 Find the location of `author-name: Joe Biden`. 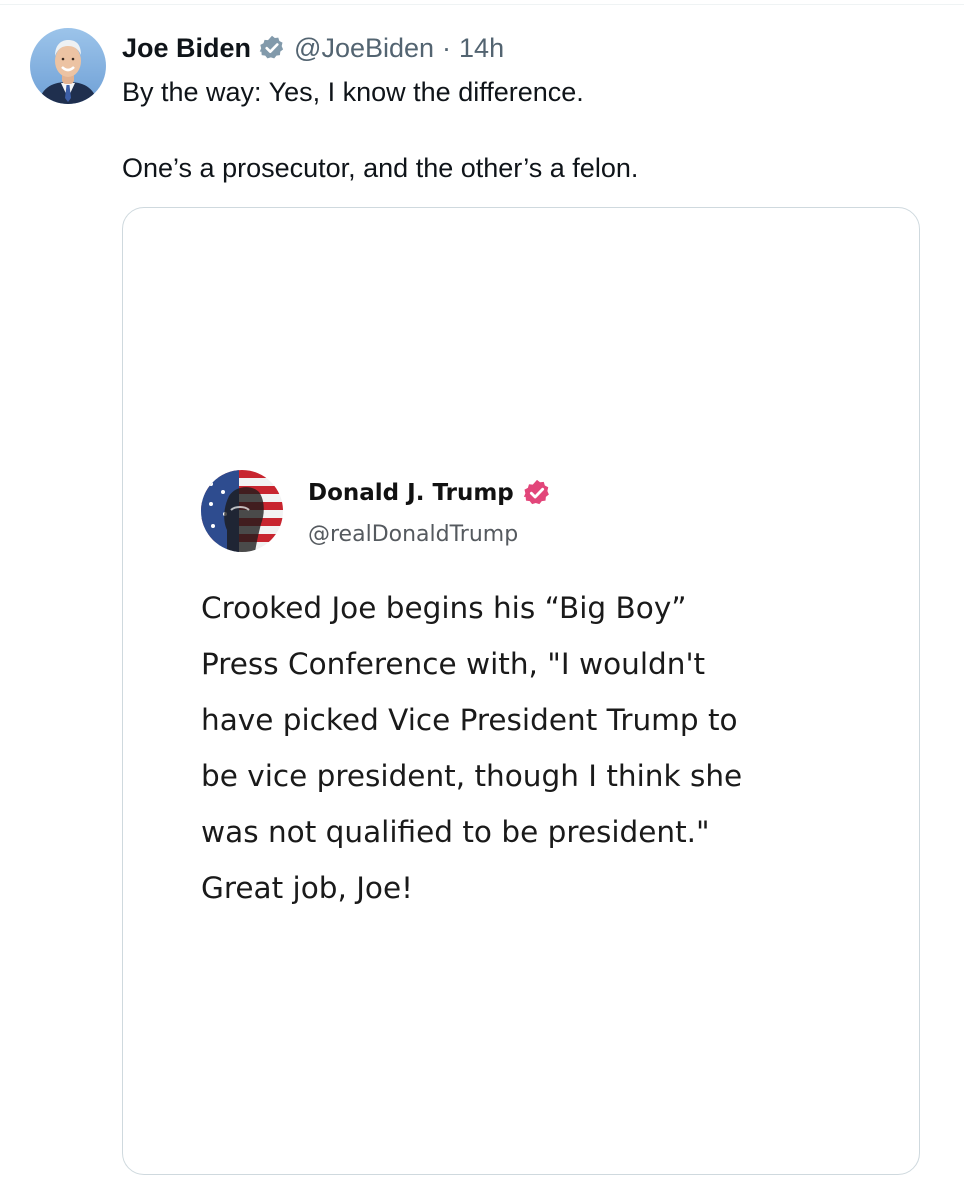

author-name: Joe Biden is located at coordinates (186, 48).